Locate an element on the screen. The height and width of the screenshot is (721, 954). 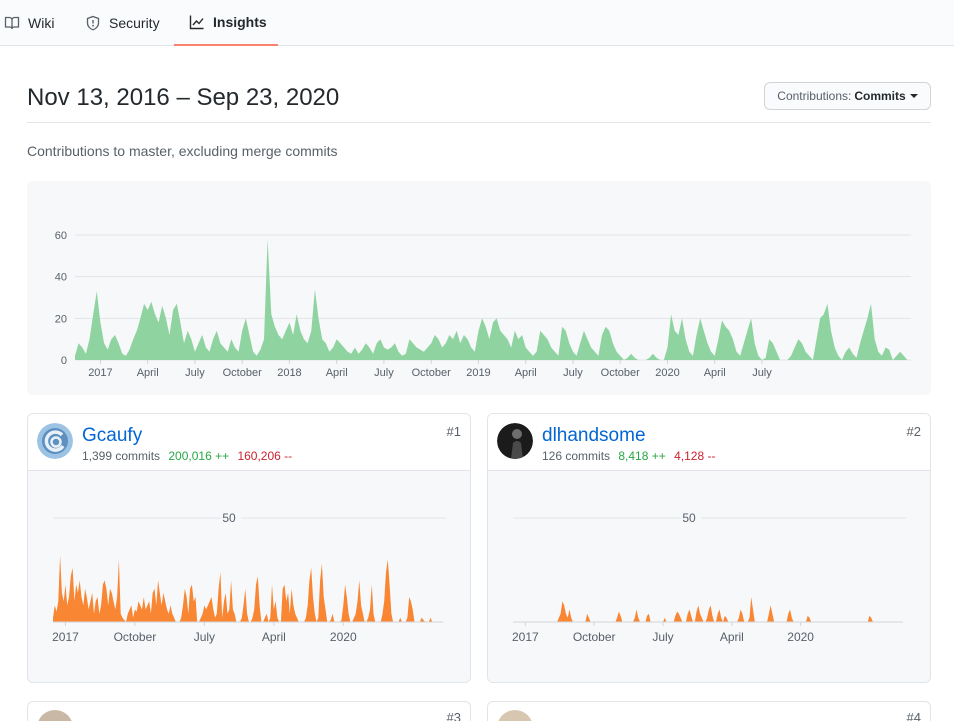
contributor-rank: #3 is located at coordinates (453, 715).